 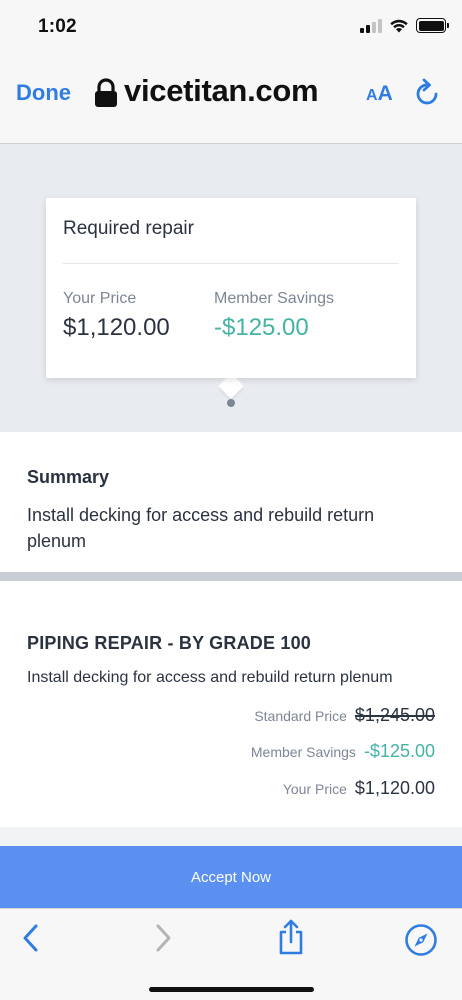 What do you see at coordinates (221, 91) in the screenshot?
I see `url-text: vicetitan.com` at bounding box center [221, 91].